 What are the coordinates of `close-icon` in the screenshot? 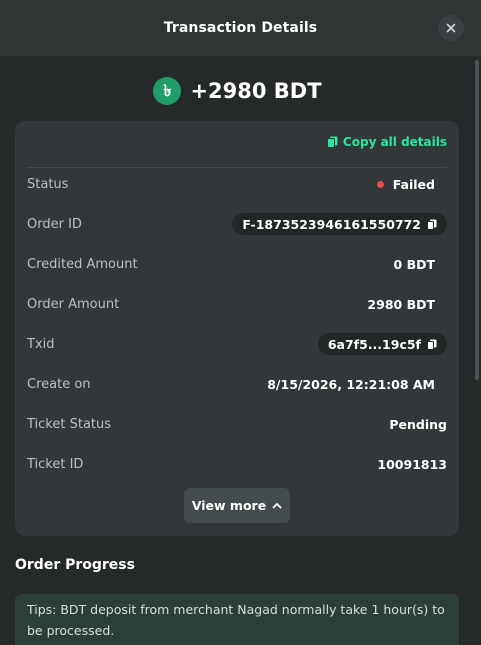 It's located at (451, 28).